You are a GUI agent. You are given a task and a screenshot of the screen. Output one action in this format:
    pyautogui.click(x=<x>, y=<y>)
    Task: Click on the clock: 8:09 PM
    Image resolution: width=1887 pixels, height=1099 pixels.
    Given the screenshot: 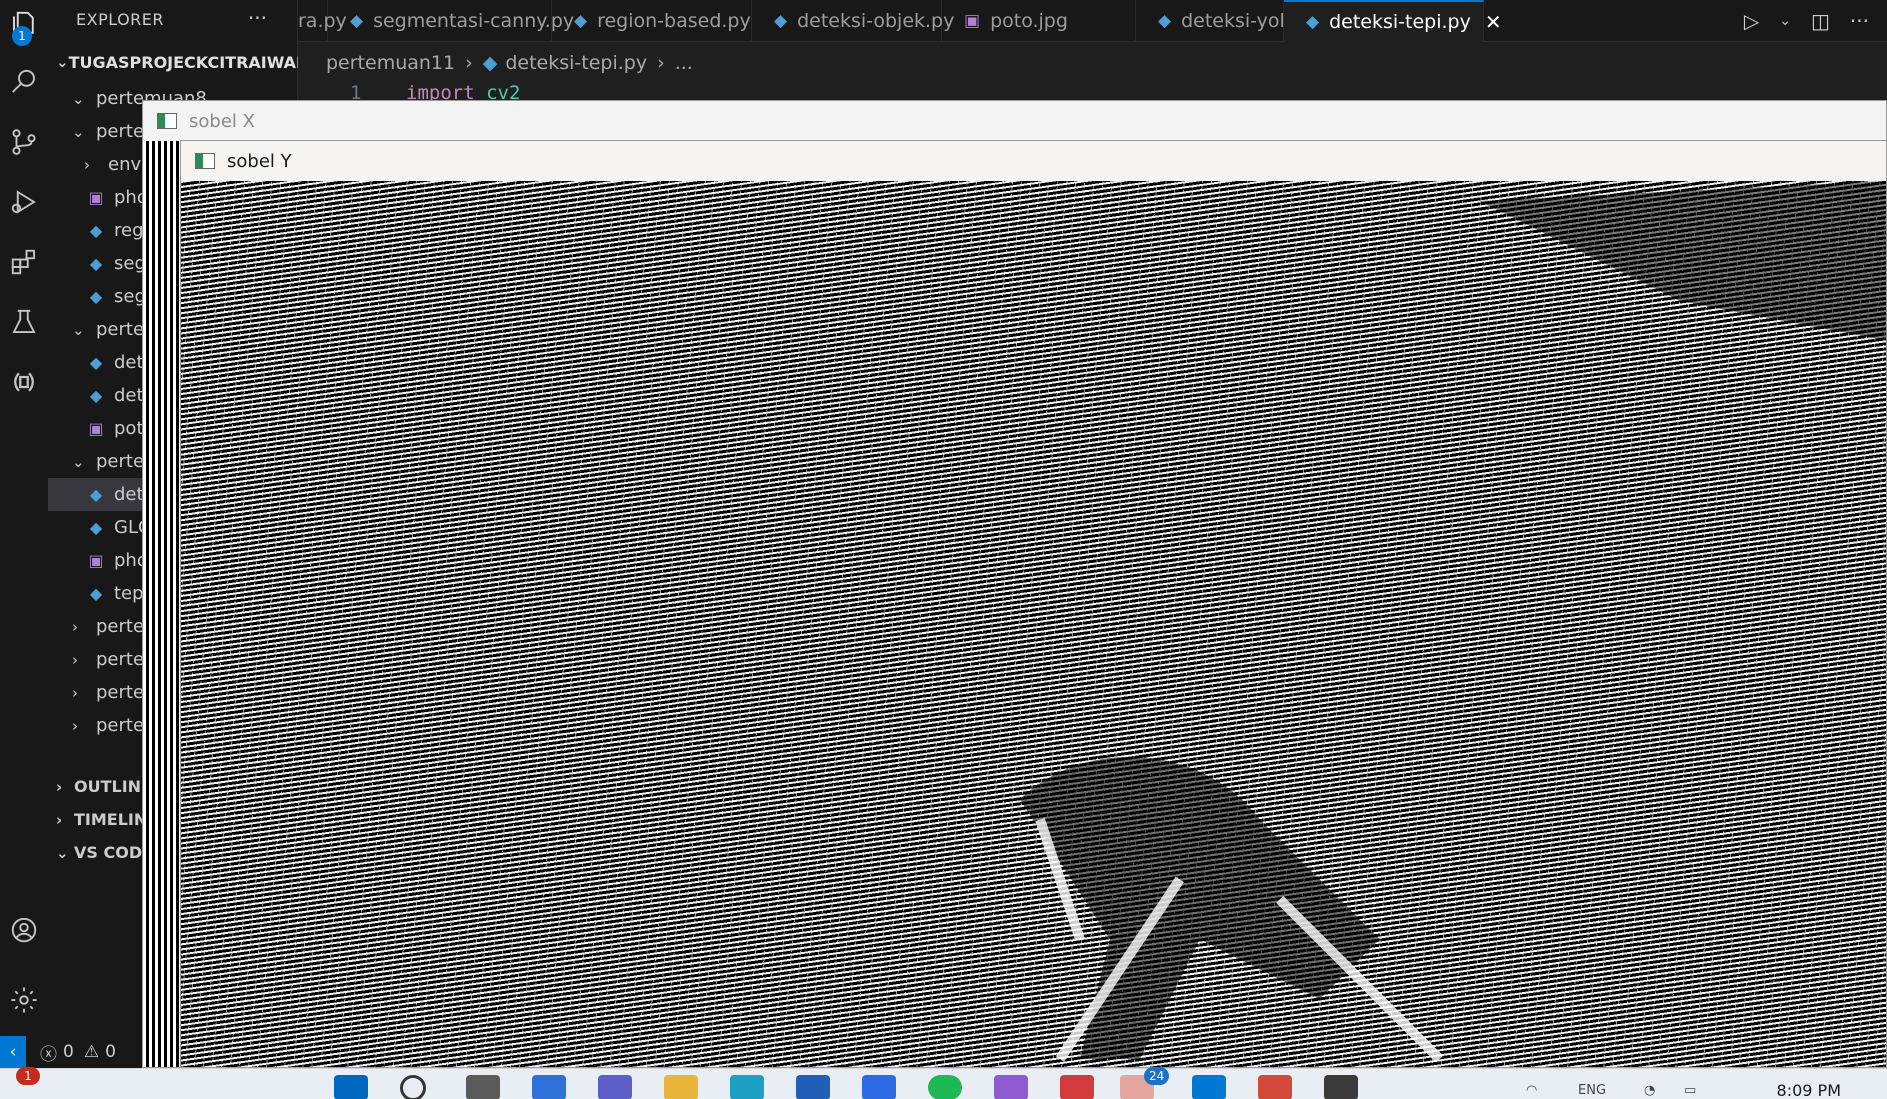 What is the action you would take?
    pyautogui.click(x=1809, y=1090)
    